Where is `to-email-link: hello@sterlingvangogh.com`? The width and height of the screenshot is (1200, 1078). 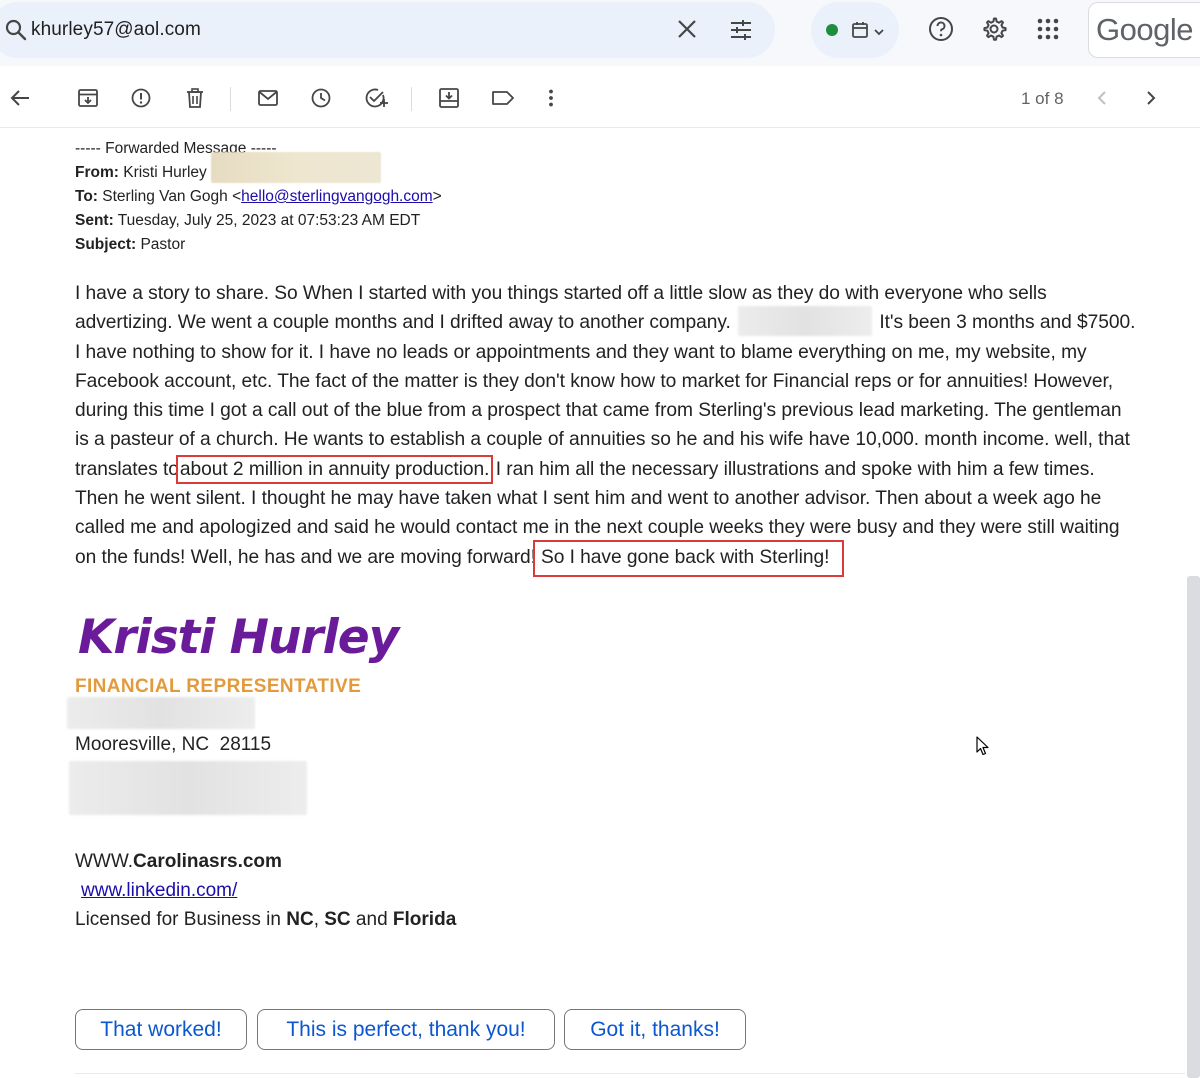
to-email-link: hello@sterlingvangogh.com is located at coordinates (337, 196).